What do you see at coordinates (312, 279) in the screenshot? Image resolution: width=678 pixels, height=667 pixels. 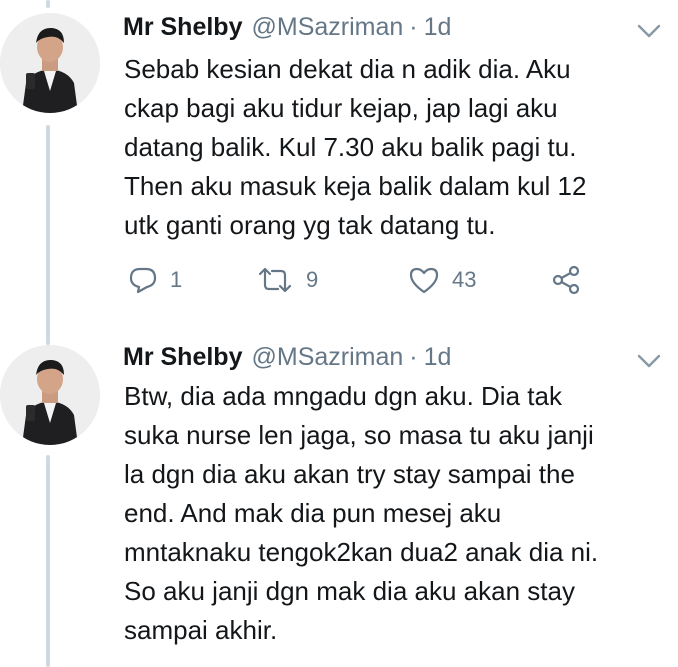 I see `retweet-count: 9` at bounding box center [312, 279].